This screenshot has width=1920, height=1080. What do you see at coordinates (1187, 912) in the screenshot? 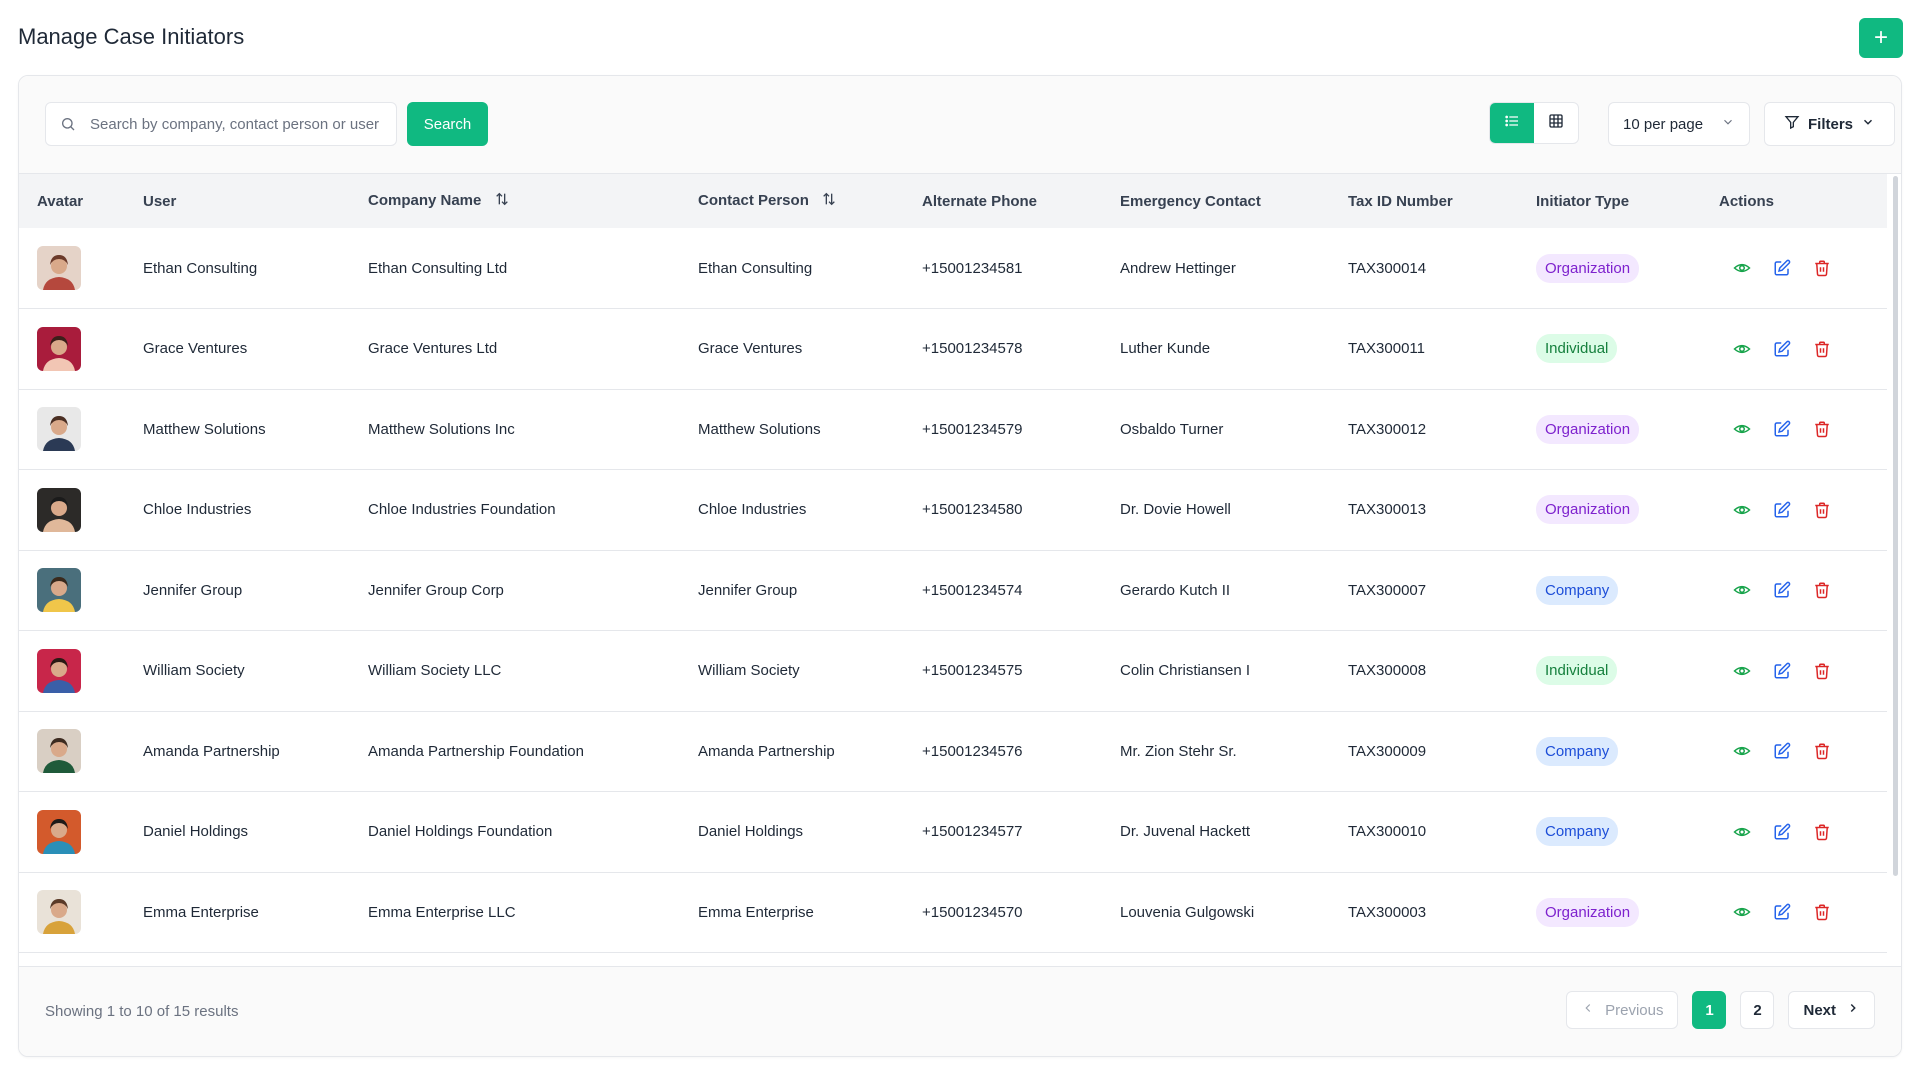
I see `emergency-contact-cell: Louvenia Gulgowski` at bounding box center [1187, 912].